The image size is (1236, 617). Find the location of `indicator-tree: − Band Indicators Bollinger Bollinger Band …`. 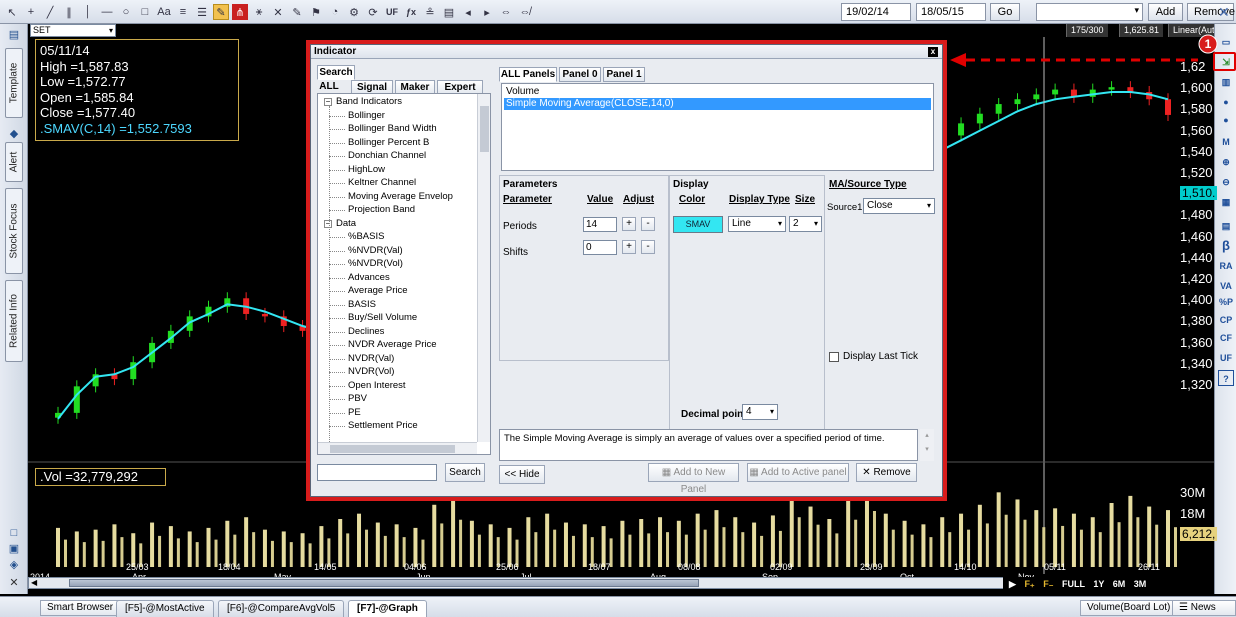

indicator-tree: − Band Indicators Bollinger Bollinger Band … is located at coordinates (404, 274).